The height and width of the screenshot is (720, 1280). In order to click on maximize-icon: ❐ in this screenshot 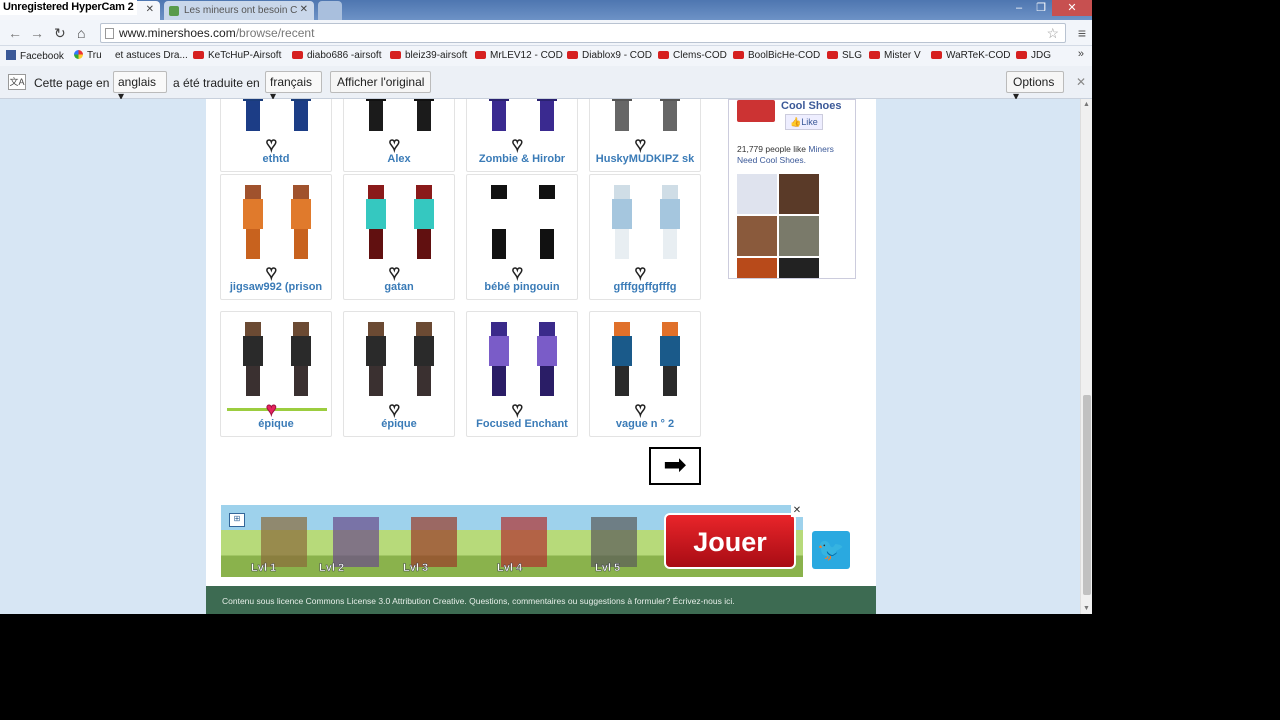, I will do `click(1041, 8)`.